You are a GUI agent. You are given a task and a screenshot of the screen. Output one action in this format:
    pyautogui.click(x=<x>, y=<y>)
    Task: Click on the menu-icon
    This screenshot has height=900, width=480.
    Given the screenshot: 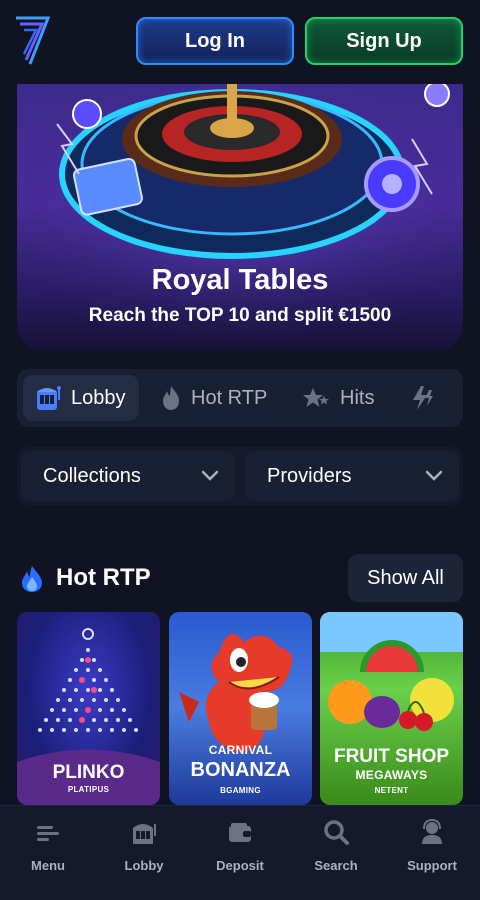 What is the action you would take?
    pyautogui.click(x=48, y=833)
    